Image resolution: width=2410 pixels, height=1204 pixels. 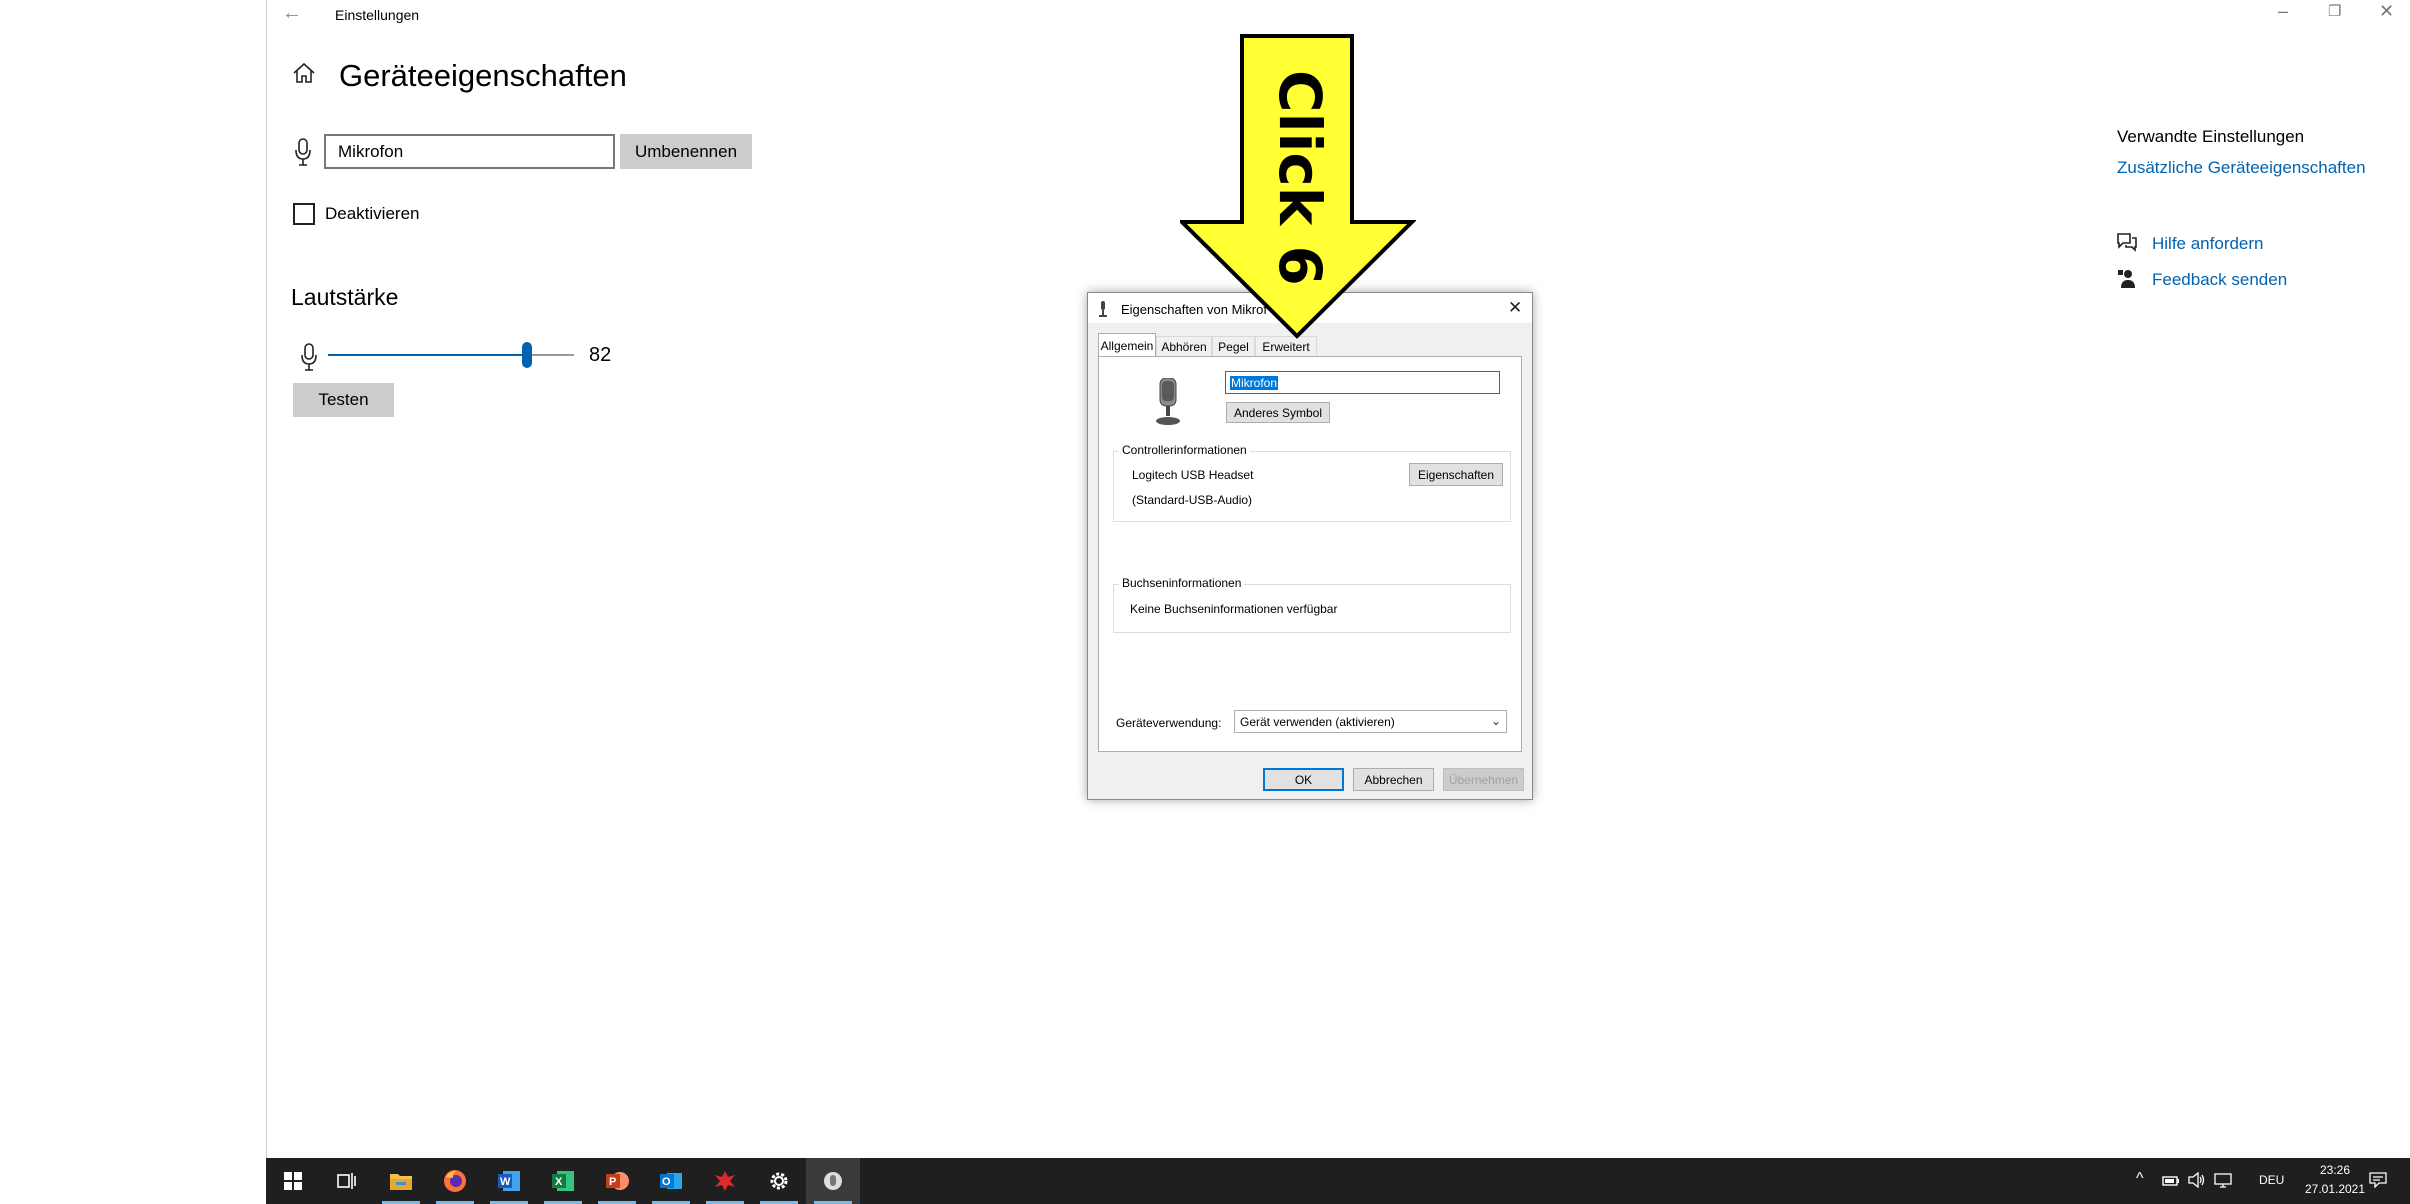 I want to click on start-icon, so click(x=293, y=1181).